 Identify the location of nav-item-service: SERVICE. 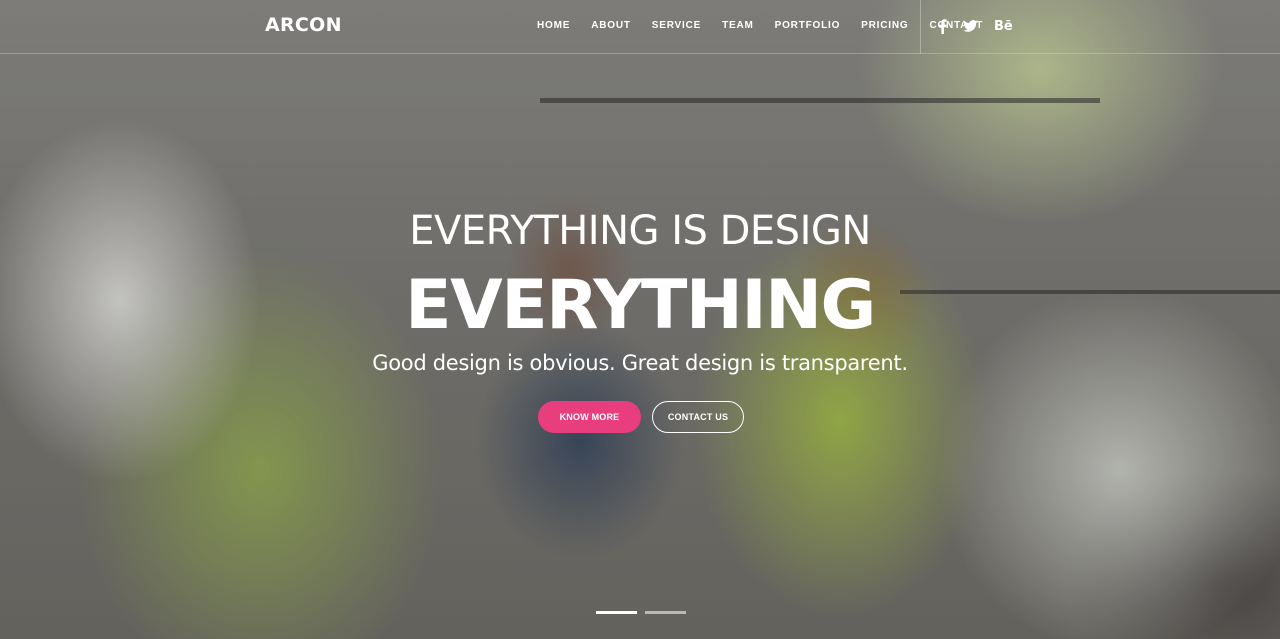
(676, 25).